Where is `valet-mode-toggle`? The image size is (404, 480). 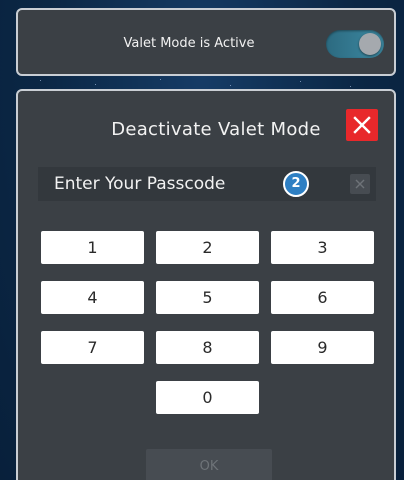
valet-mode-toggle is located at coordinates (355, 44).